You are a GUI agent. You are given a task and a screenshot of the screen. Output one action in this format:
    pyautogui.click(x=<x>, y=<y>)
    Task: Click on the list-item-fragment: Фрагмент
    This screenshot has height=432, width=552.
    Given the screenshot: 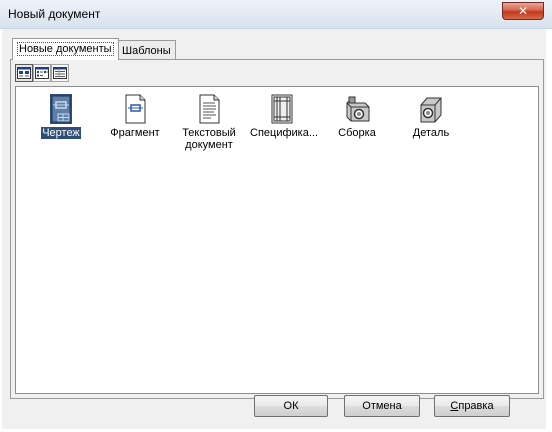 What is the action you would take?
    pyautogui.click(x=135, y=116)
    